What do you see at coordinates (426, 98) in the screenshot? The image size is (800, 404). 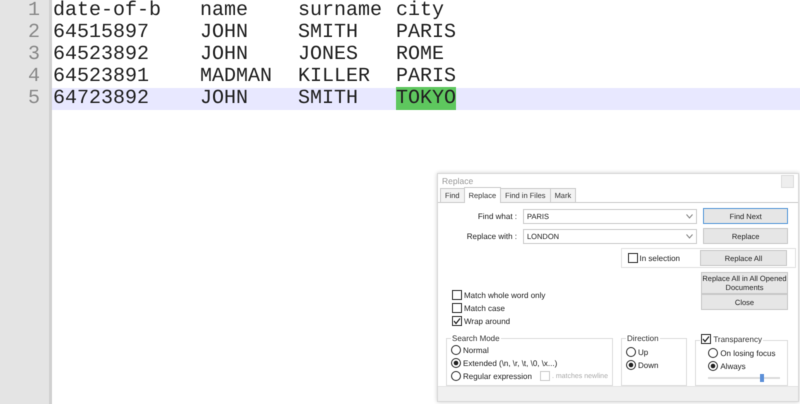 I see `text-cell: TOKYO` at bounding box center [426, 98].